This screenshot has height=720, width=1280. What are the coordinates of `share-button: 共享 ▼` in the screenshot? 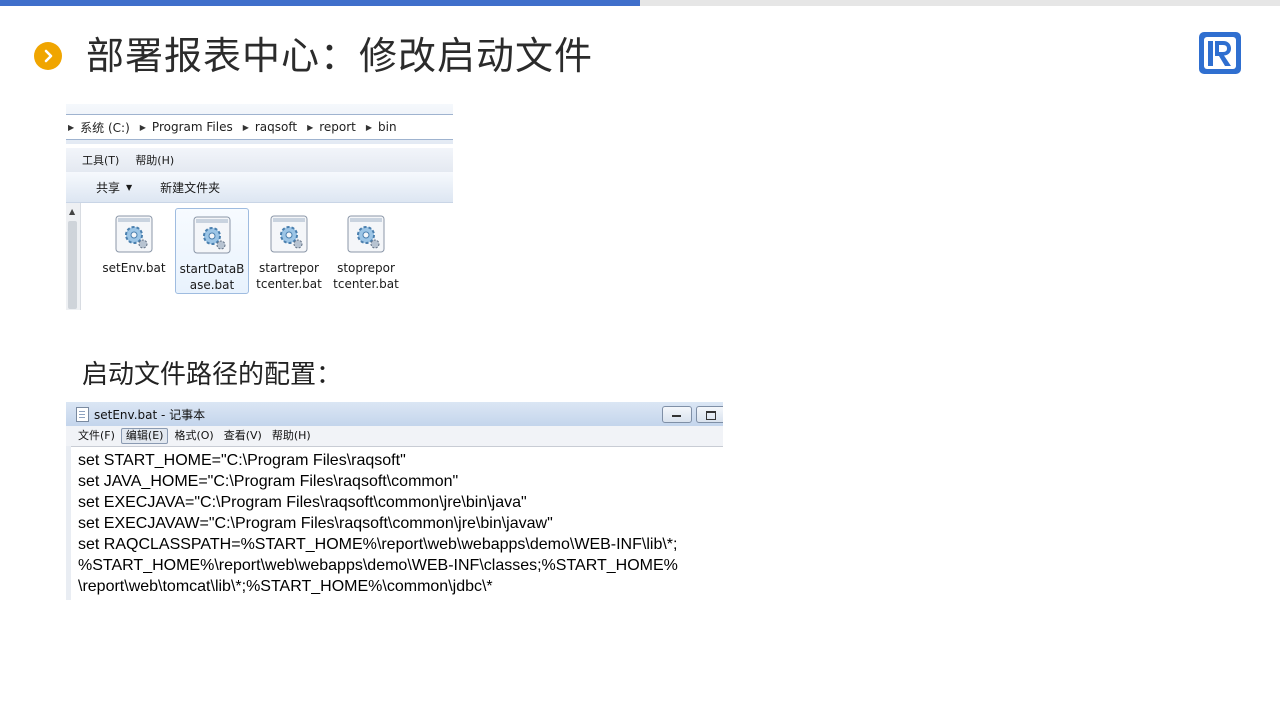 It's located at (114, 187).